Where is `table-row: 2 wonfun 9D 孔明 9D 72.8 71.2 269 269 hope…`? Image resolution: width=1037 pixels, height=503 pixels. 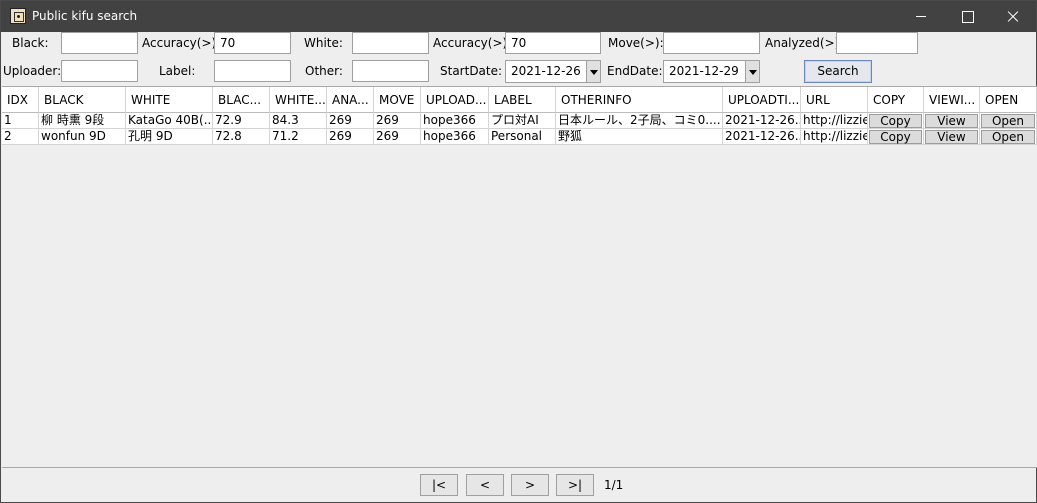
table-row: 2 wonfun 9D 孔明 9D 72.8 71.2 269 269 hope… is located at coordinates (519, 137).